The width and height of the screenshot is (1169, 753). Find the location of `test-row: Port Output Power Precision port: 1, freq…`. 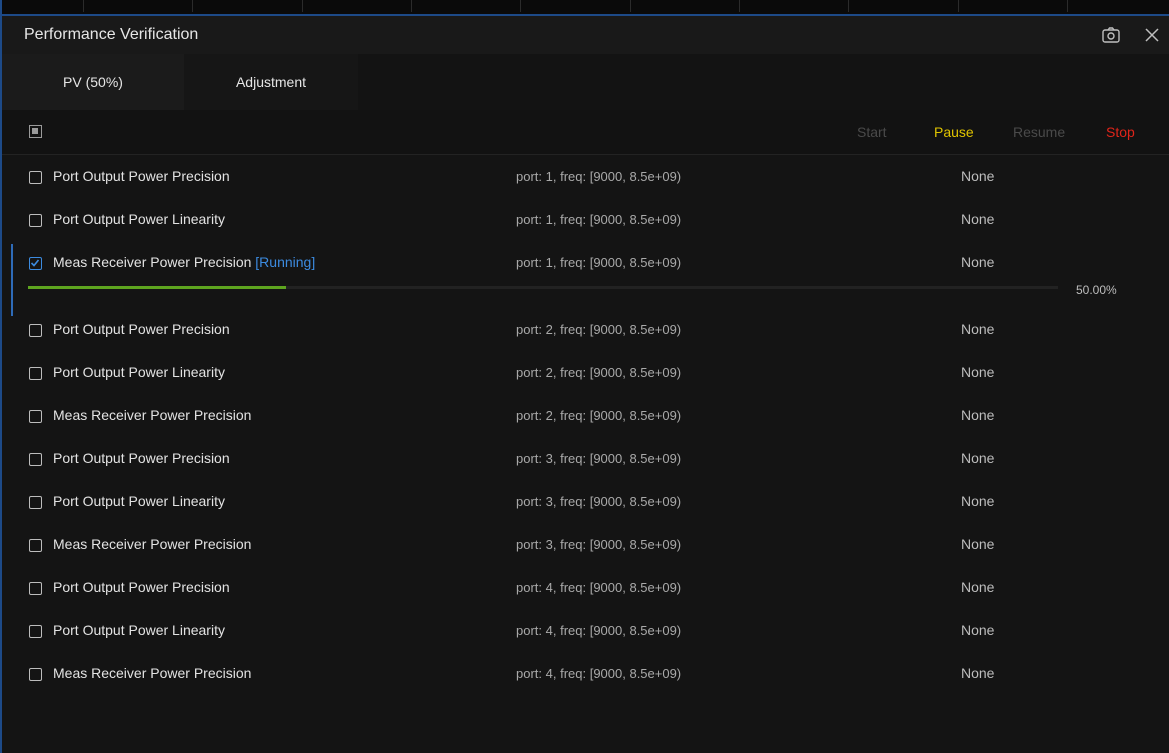

test-row: Port Output Power Precision port: 1, freq… is located at coordinates (585, 179).